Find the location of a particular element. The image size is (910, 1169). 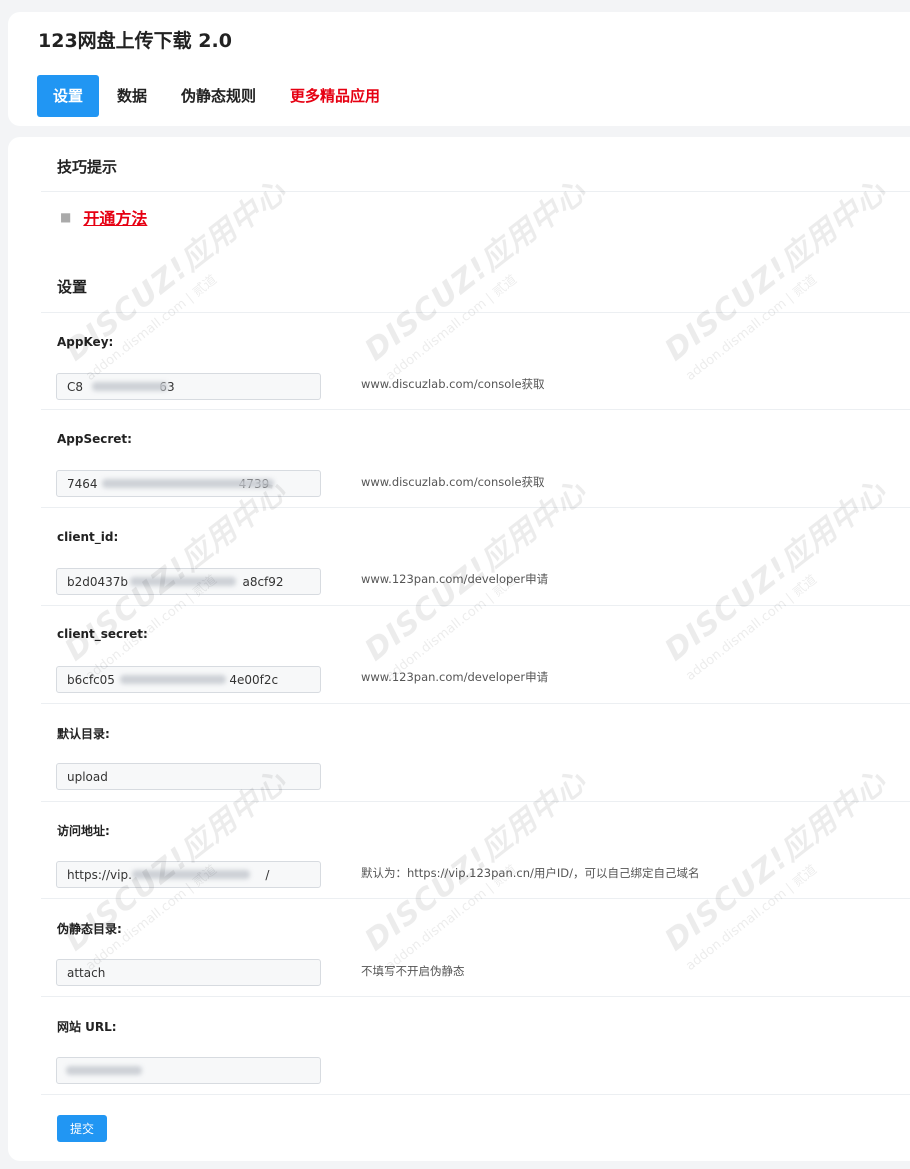

tab-settings: 设置 is located at coordinates (68, 96).